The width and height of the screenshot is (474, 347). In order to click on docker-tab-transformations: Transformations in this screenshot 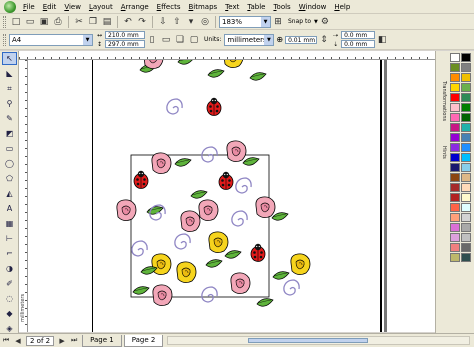, I will do `click(442, 101)`.